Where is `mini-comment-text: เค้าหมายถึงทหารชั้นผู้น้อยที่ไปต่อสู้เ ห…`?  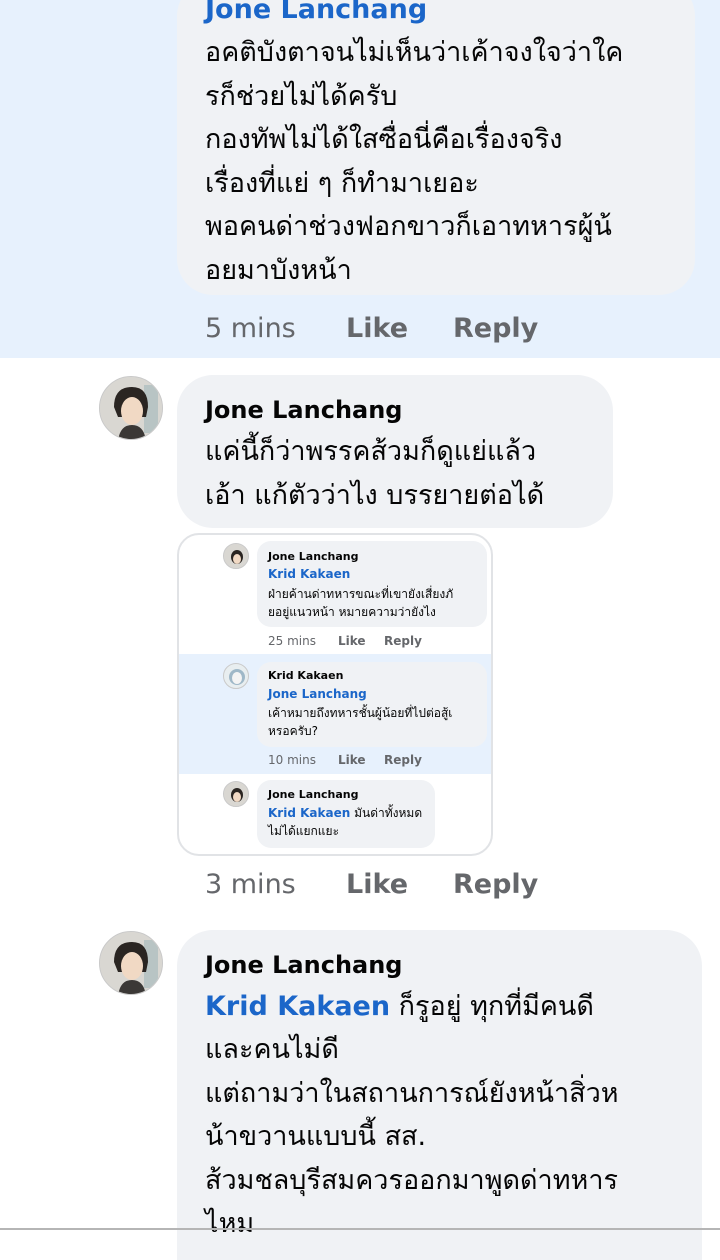 mini-comment-text: เค้าหมายถึงทหารชั้นผู้น้อยที่ไปต่อสู้เ ห… is located at coordinates (360, 722).